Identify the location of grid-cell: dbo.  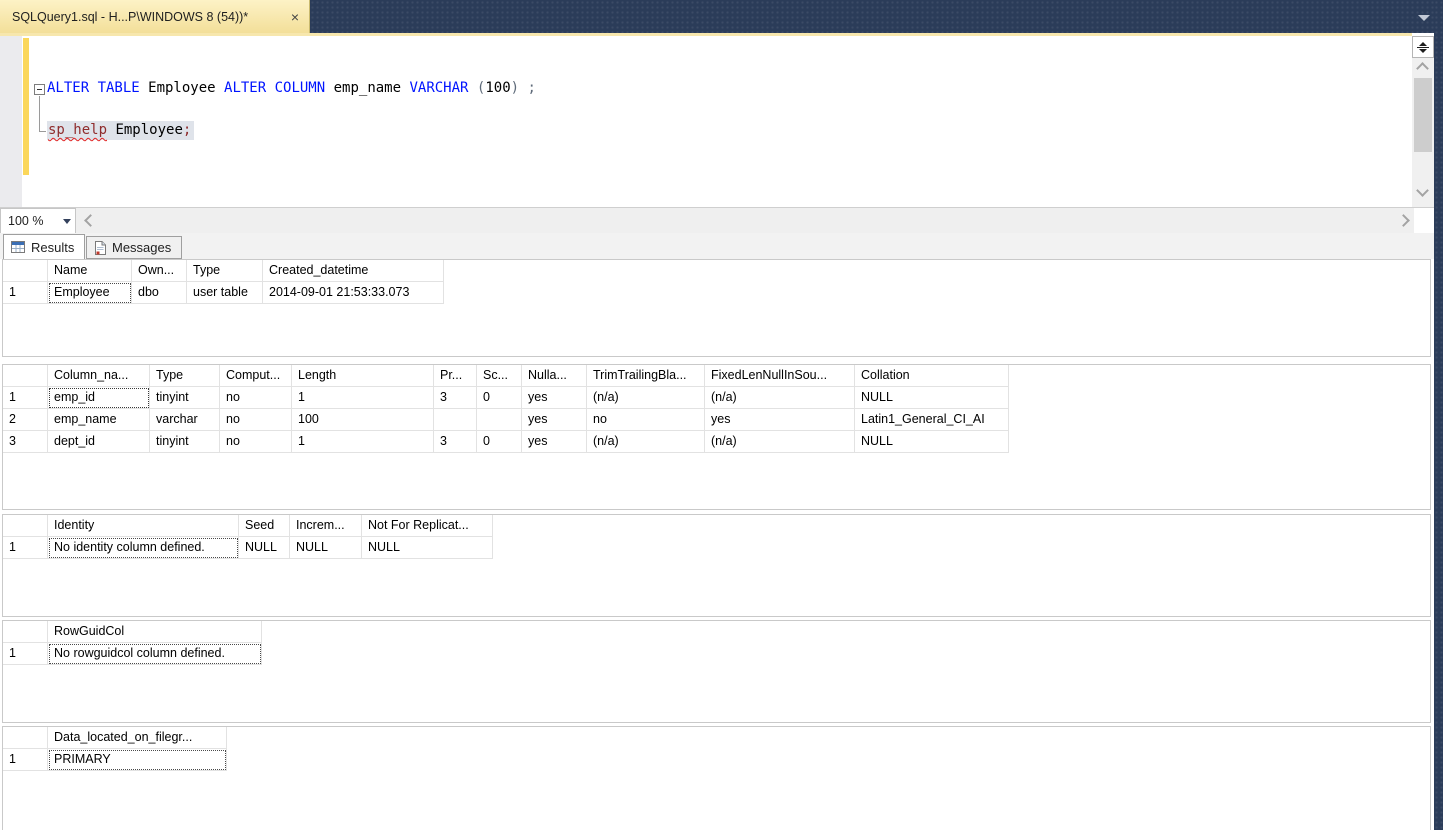
(159, 292).